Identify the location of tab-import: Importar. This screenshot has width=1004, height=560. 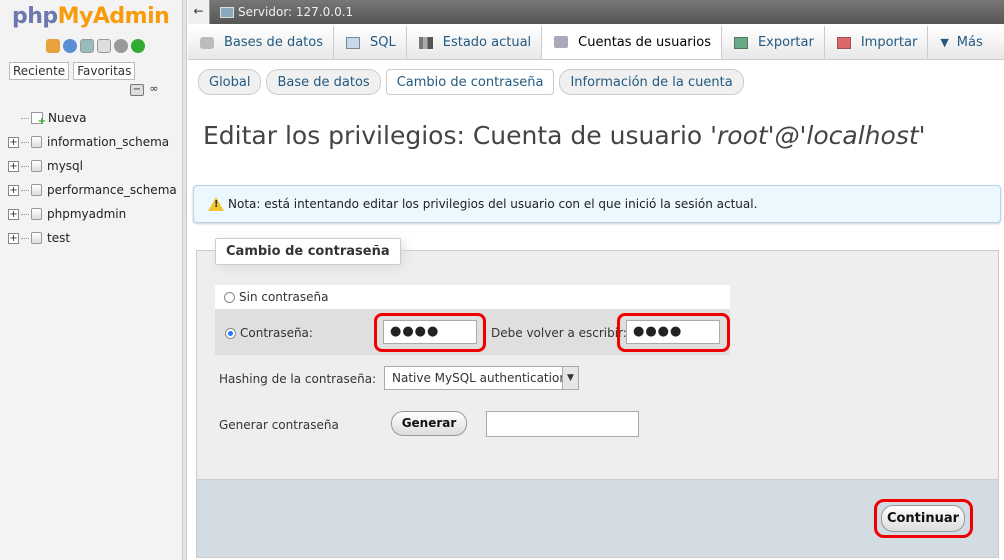
(877, 42).